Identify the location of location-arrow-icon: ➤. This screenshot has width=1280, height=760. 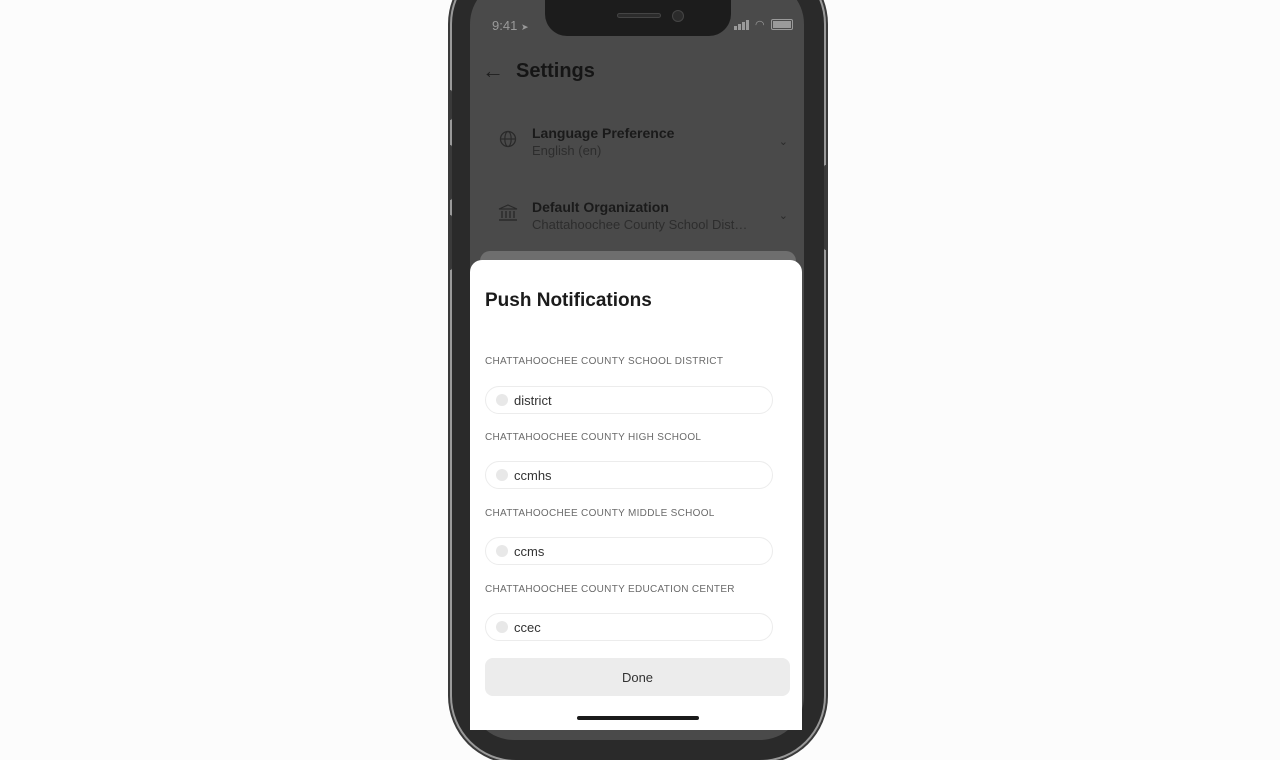
(524, 27).